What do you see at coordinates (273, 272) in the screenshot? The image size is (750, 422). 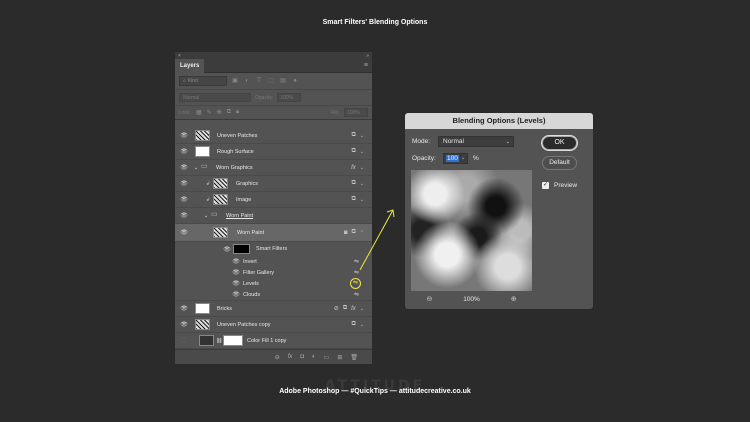 I see `filter-row-gallery: 👁︎ Filter Gallery ⇋` at bounding box center [273, 272].